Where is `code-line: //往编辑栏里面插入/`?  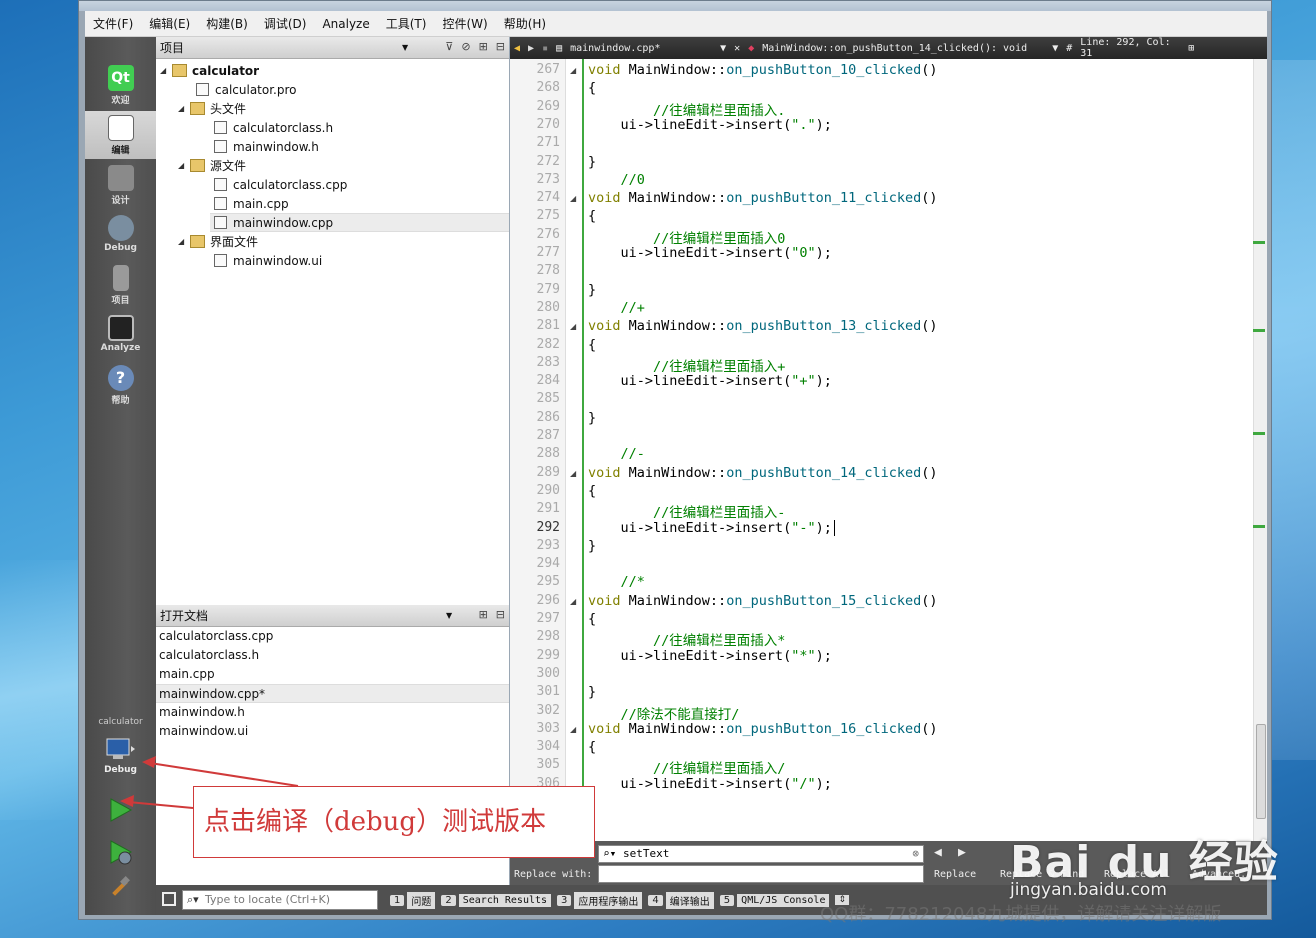 code-line: //往编辑栏里面插入/ is located at coordinates (686, 767).